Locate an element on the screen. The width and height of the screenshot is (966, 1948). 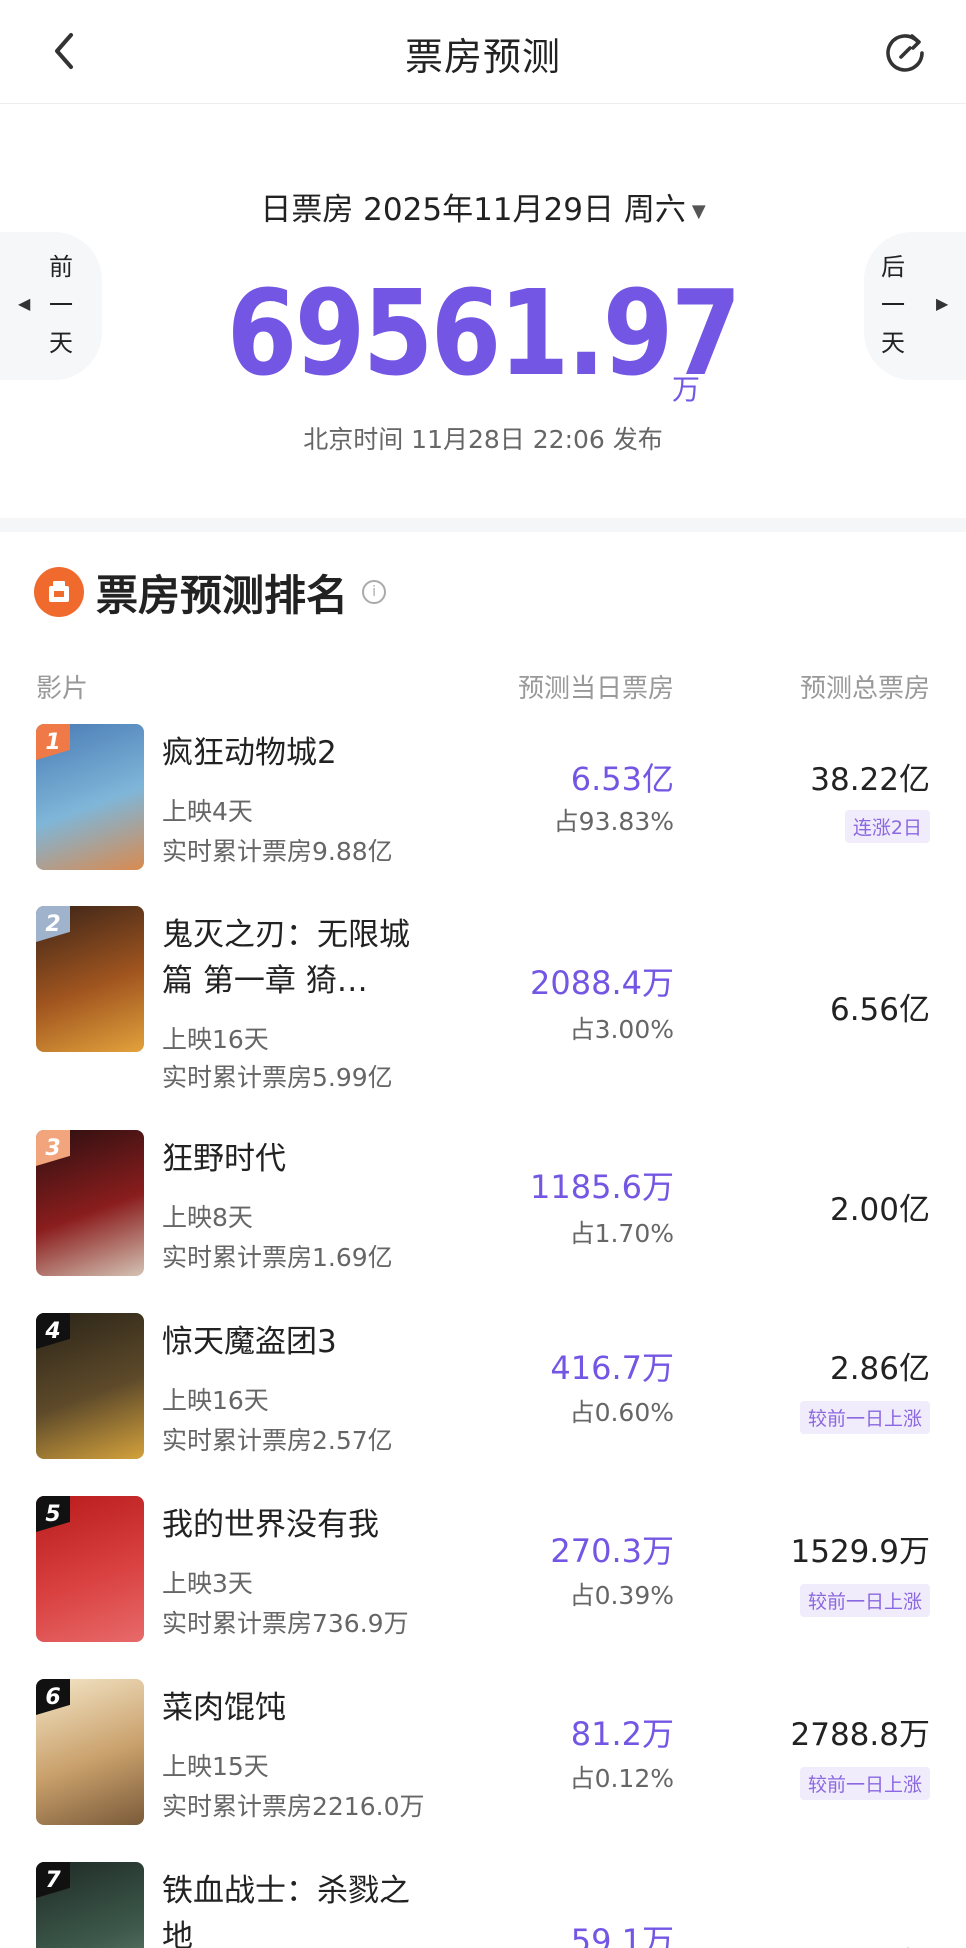
day-forecast-share: 占0.12% is located at coordinates (621, 1778).